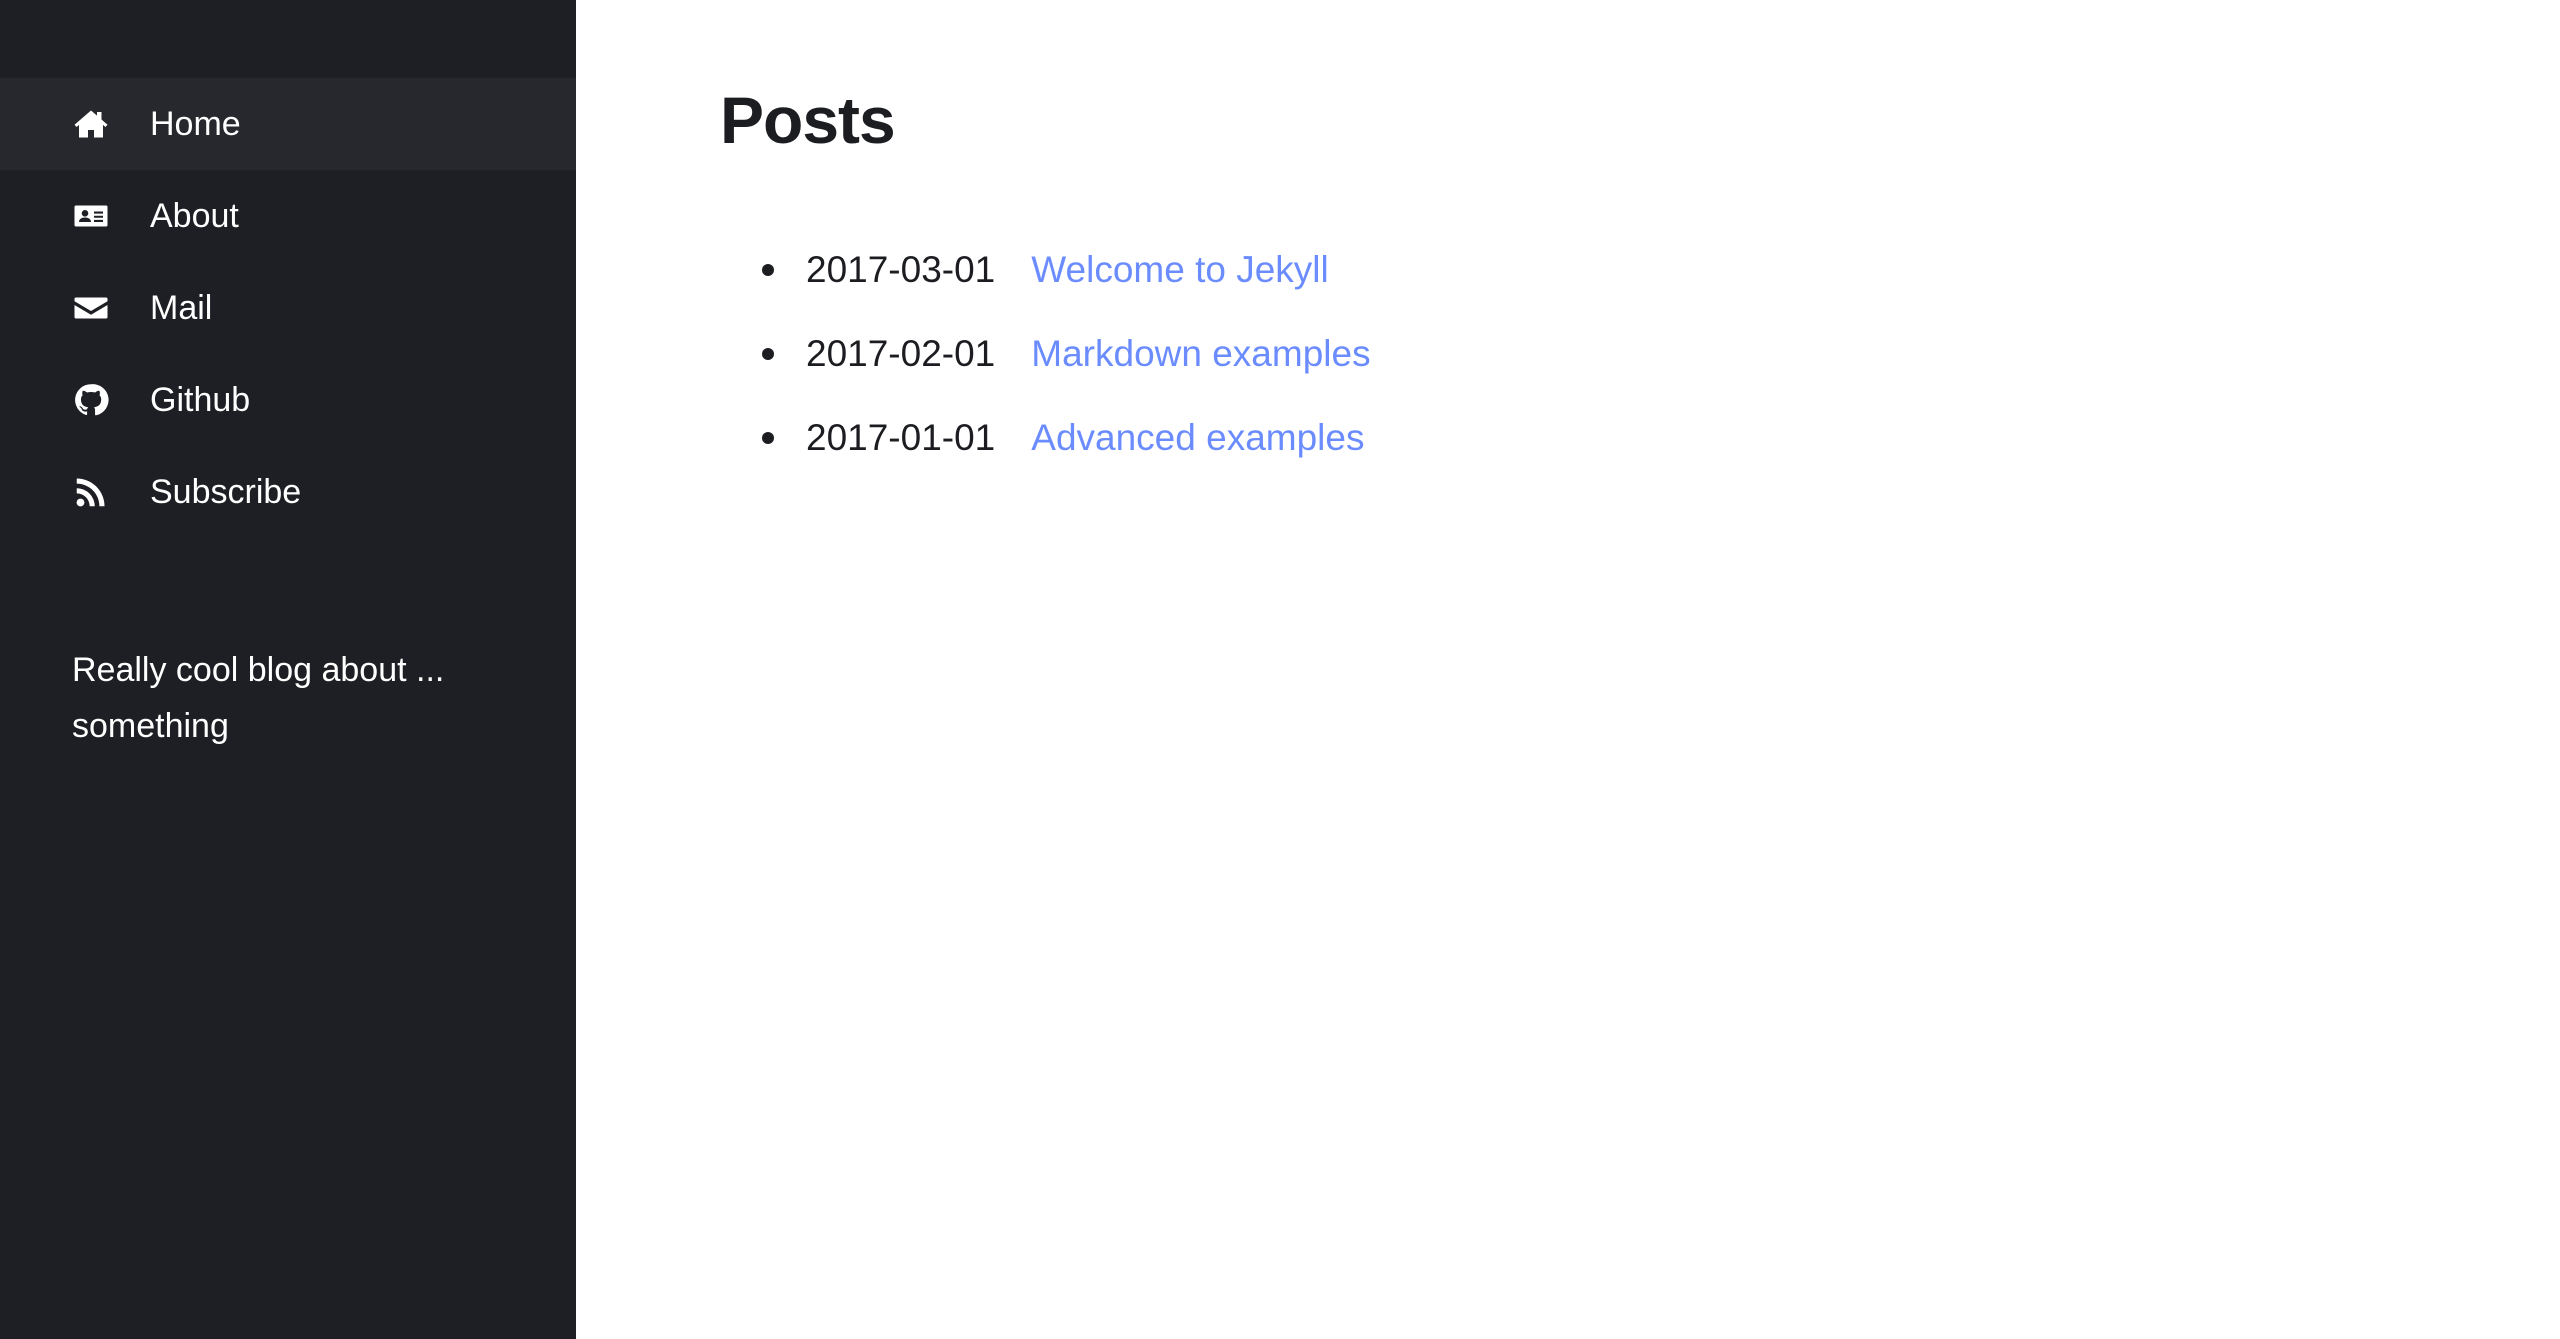  I want to click on sidebar-item-label: Subscribe, so click(226, 491).